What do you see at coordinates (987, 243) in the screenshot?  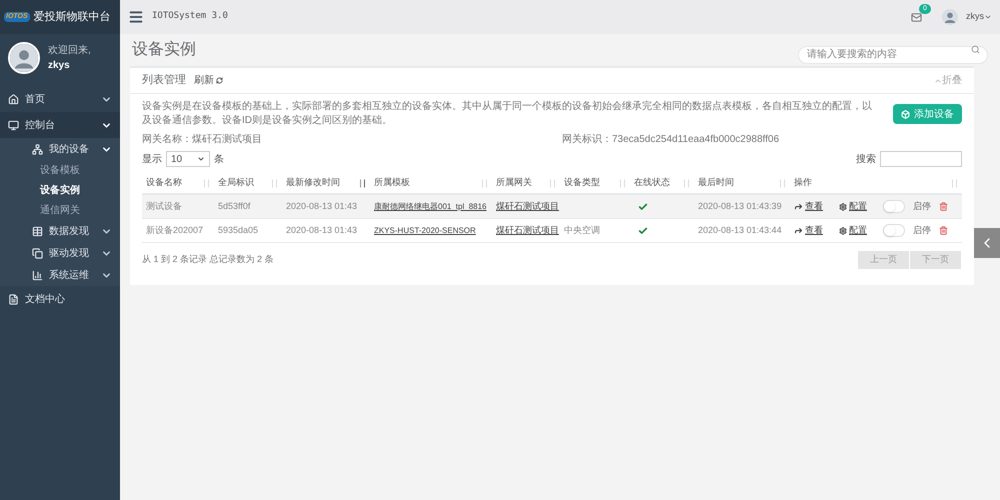 I see `side-panel-toggle` at bounding box center [987, 243].